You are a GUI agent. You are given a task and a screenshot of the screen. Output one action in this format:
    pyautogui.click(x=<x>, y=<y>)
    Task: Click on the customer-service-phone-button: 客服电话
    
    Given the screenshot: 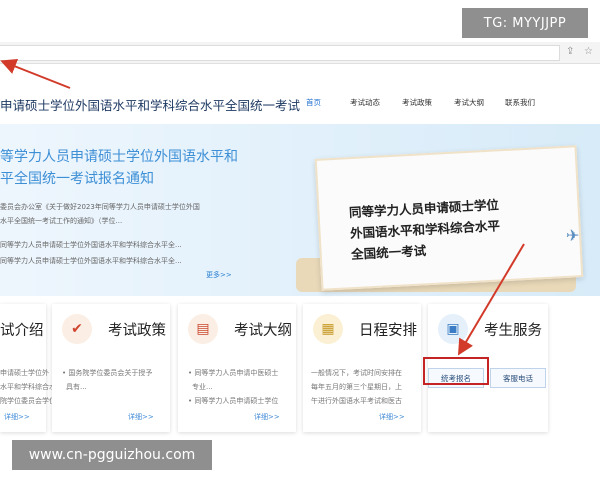 What is the action you would take?
    pyautogui.click(x=518, y=378)
    